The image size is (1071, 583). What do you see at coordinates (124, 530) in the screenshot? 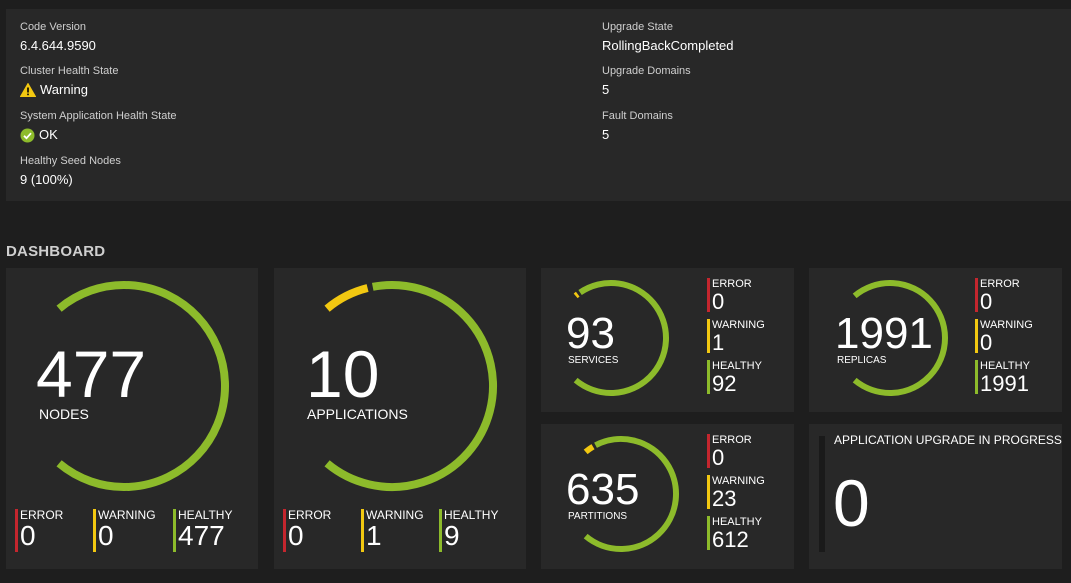
I see `nodes-warning-stat: WARNING 0` at bounding box center [124, 530].